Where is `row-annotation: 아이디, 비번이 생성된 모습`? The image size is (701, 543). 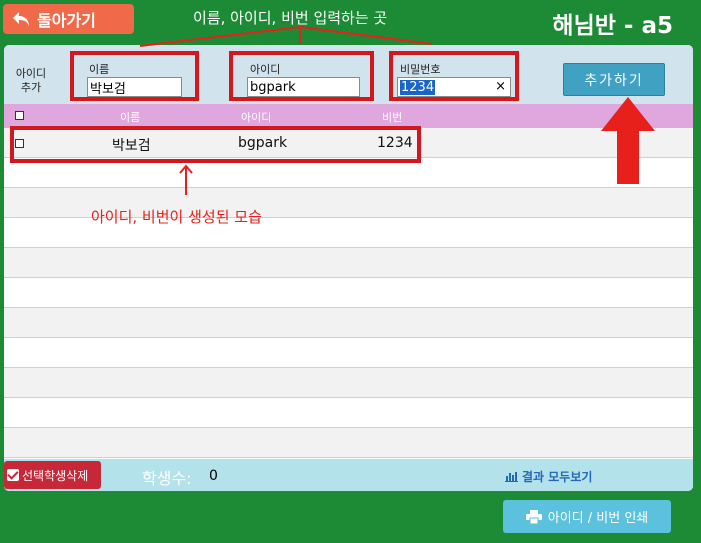
row-annotation: 아이디, 비번이 생성된 모습 is located at coordinates (176, 217).